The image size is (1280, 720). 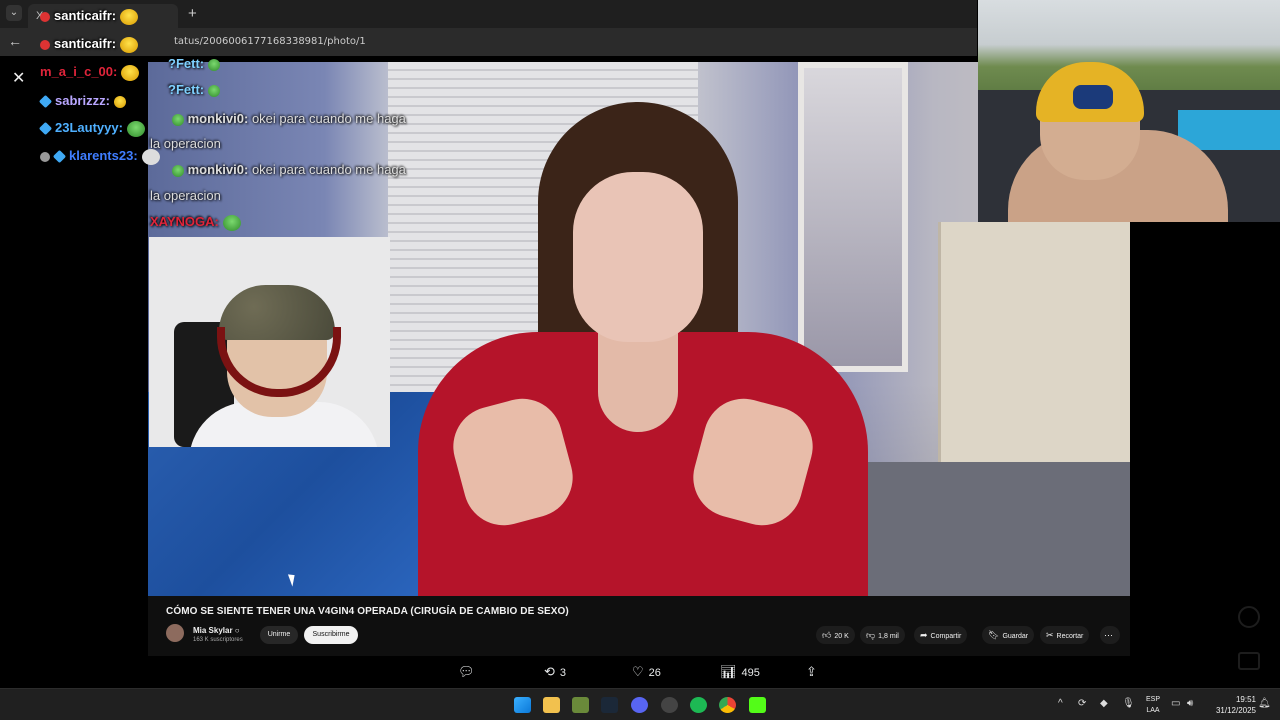 What do you see at coordinates (609, 705) in the screenshot?
I see `steam-icon` at bounding box center [609, 705].